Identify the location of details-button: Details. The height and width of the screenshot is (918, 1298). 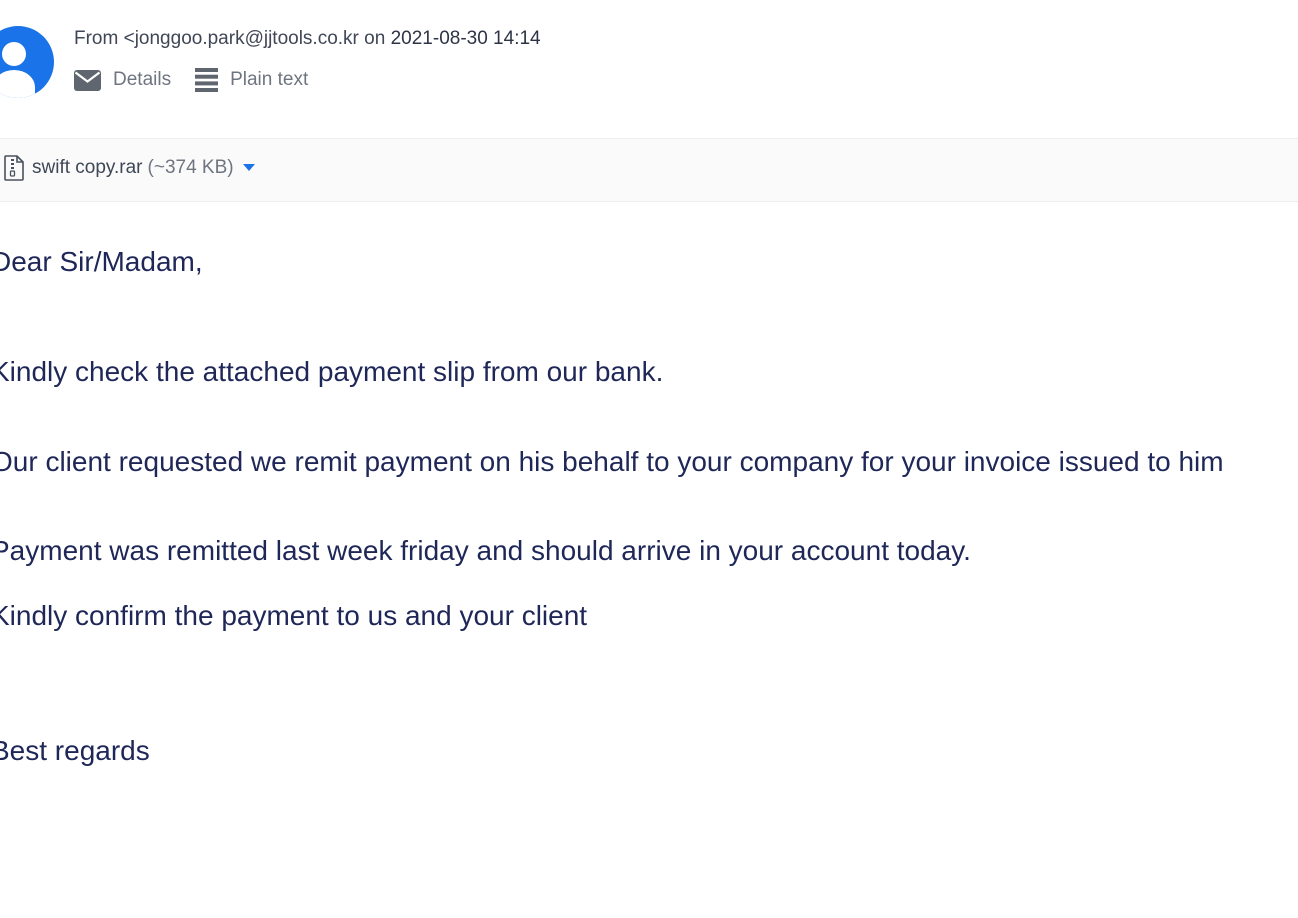
(122, 80).